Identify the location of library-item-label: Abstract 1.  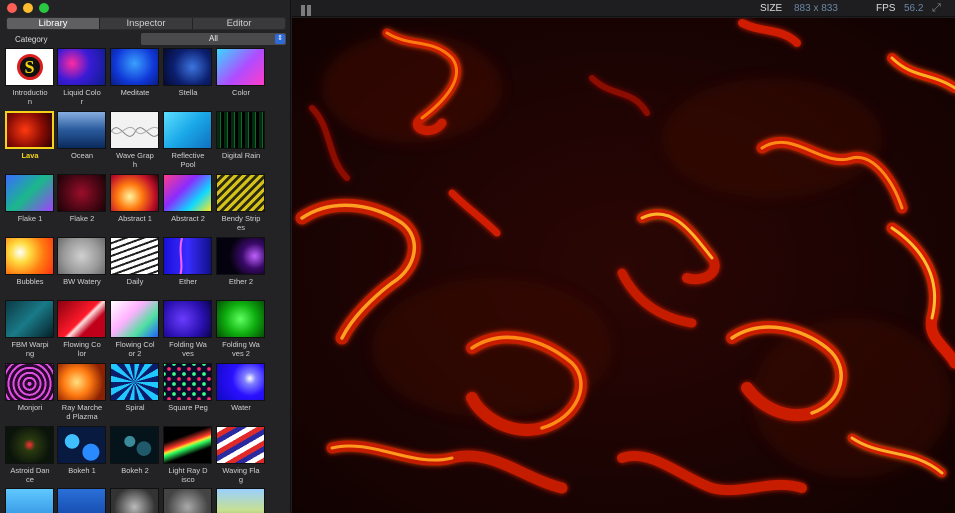
(135, 218).